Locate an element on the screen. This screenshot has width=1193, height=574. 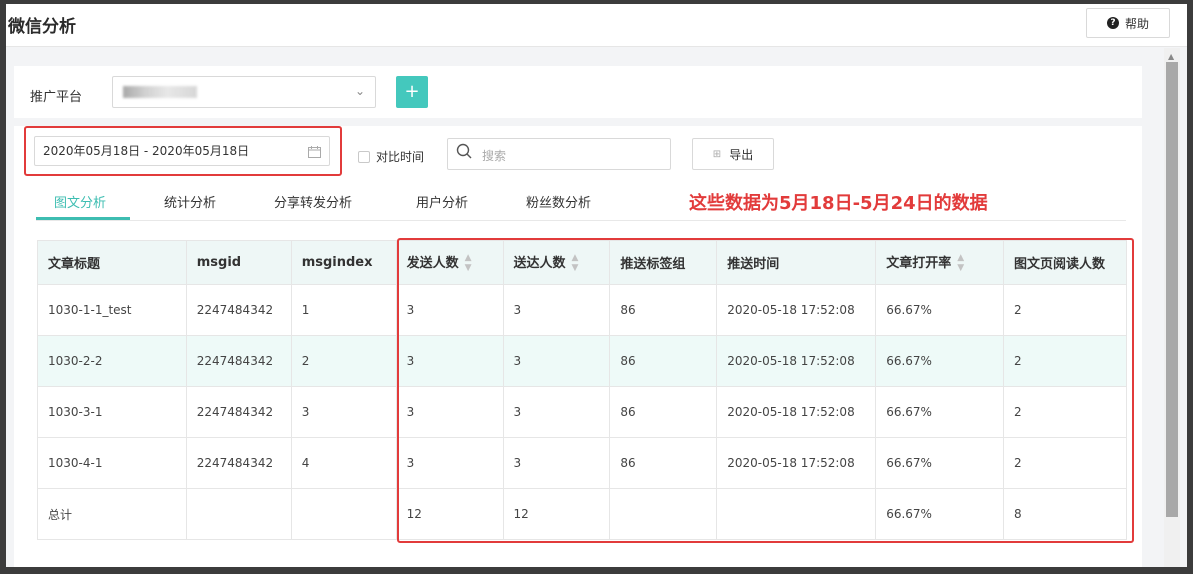
date-range-input: 2020年05月18日 - 2020年05月18日 is located at coordinates (182, 151).